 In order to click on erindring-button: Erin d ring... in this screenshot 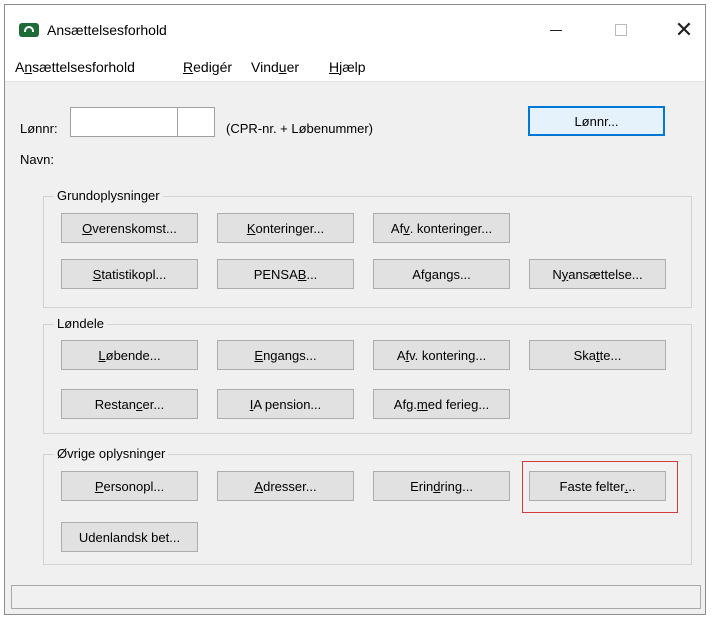, I will do `click(441, 486)`.